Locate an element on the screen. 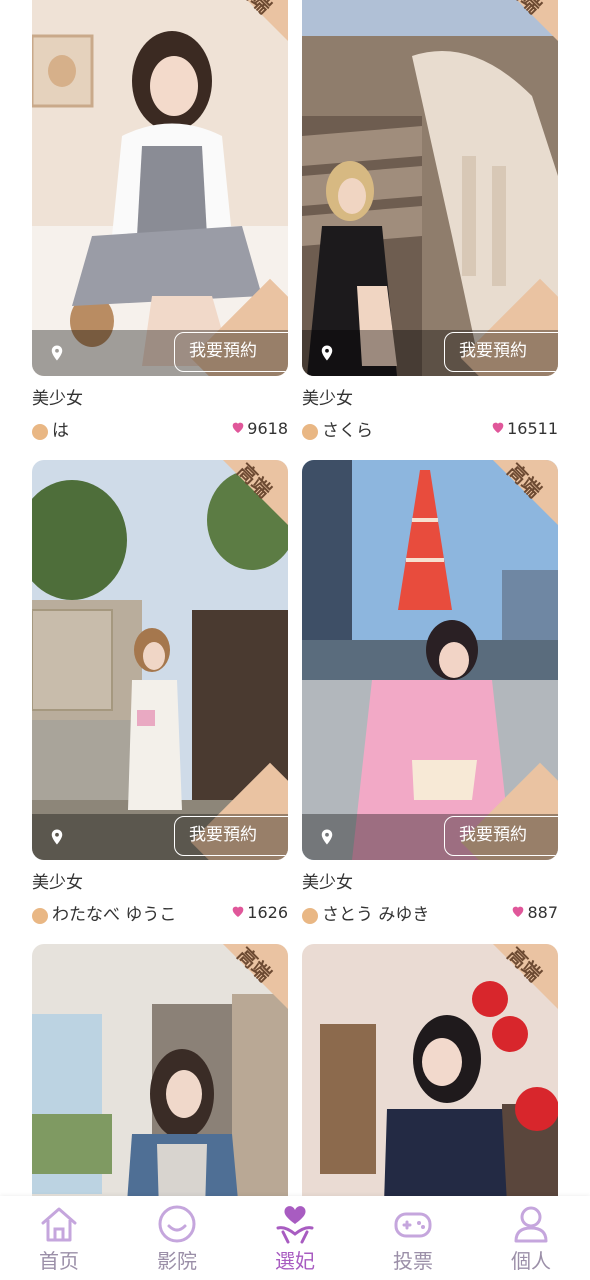 This screenshot has height=1280, width=590. bottom-tab-bar: 首页 影院 選妃 投票 個人 is located at coordinates (295, 1238).